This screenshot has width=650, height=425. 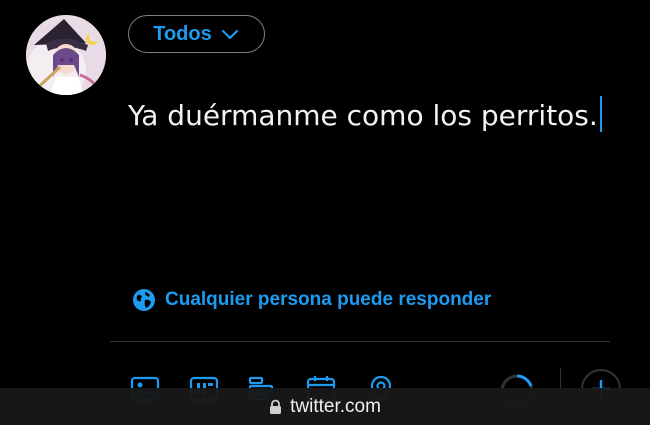 What do you see at coordinates (276, 406) in the screenshot?
I see `lock-icon` at bounding box center [276, 406].